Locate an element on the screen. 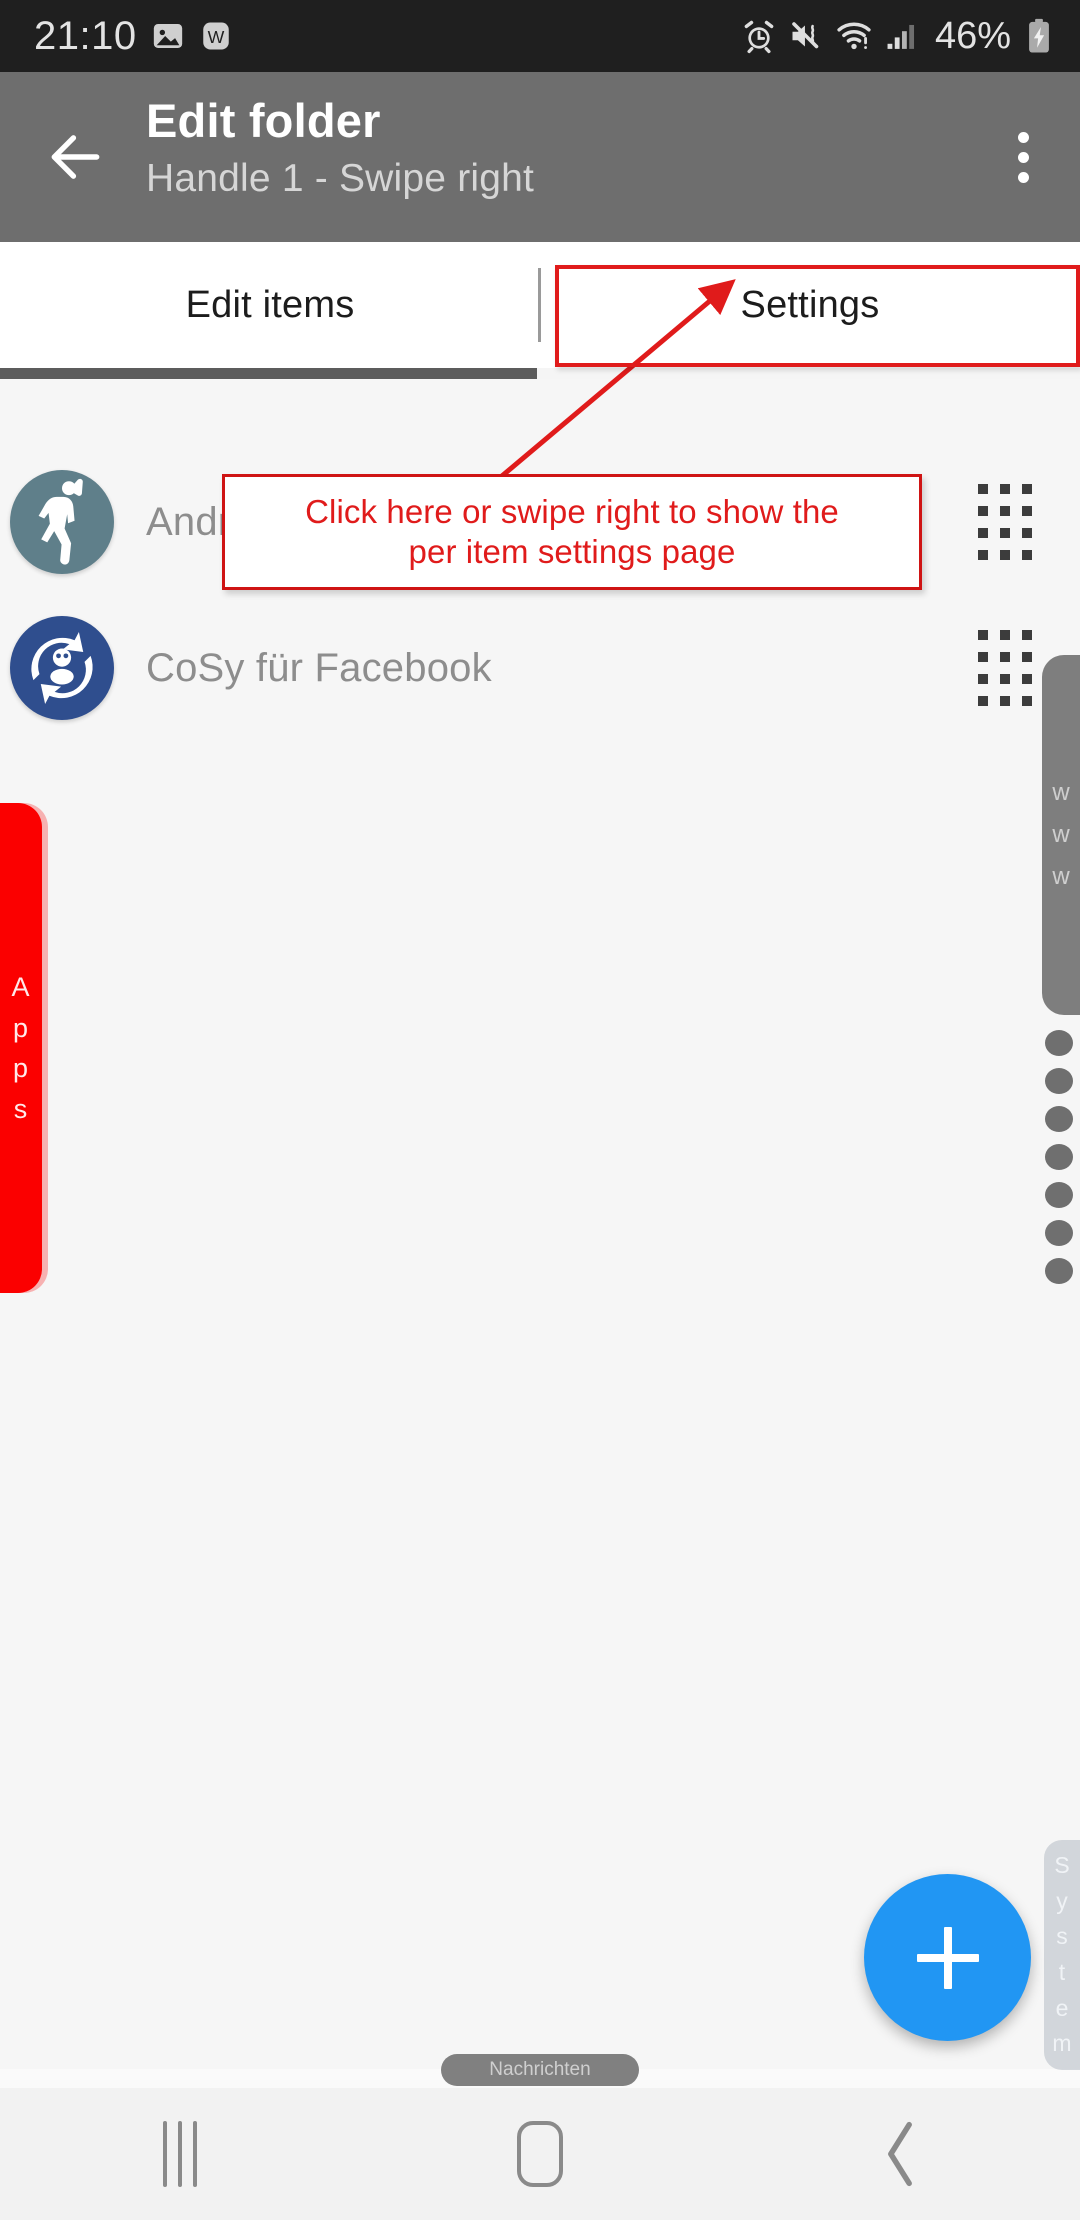  nav-recents-button is located at coordinates (180, 2154).